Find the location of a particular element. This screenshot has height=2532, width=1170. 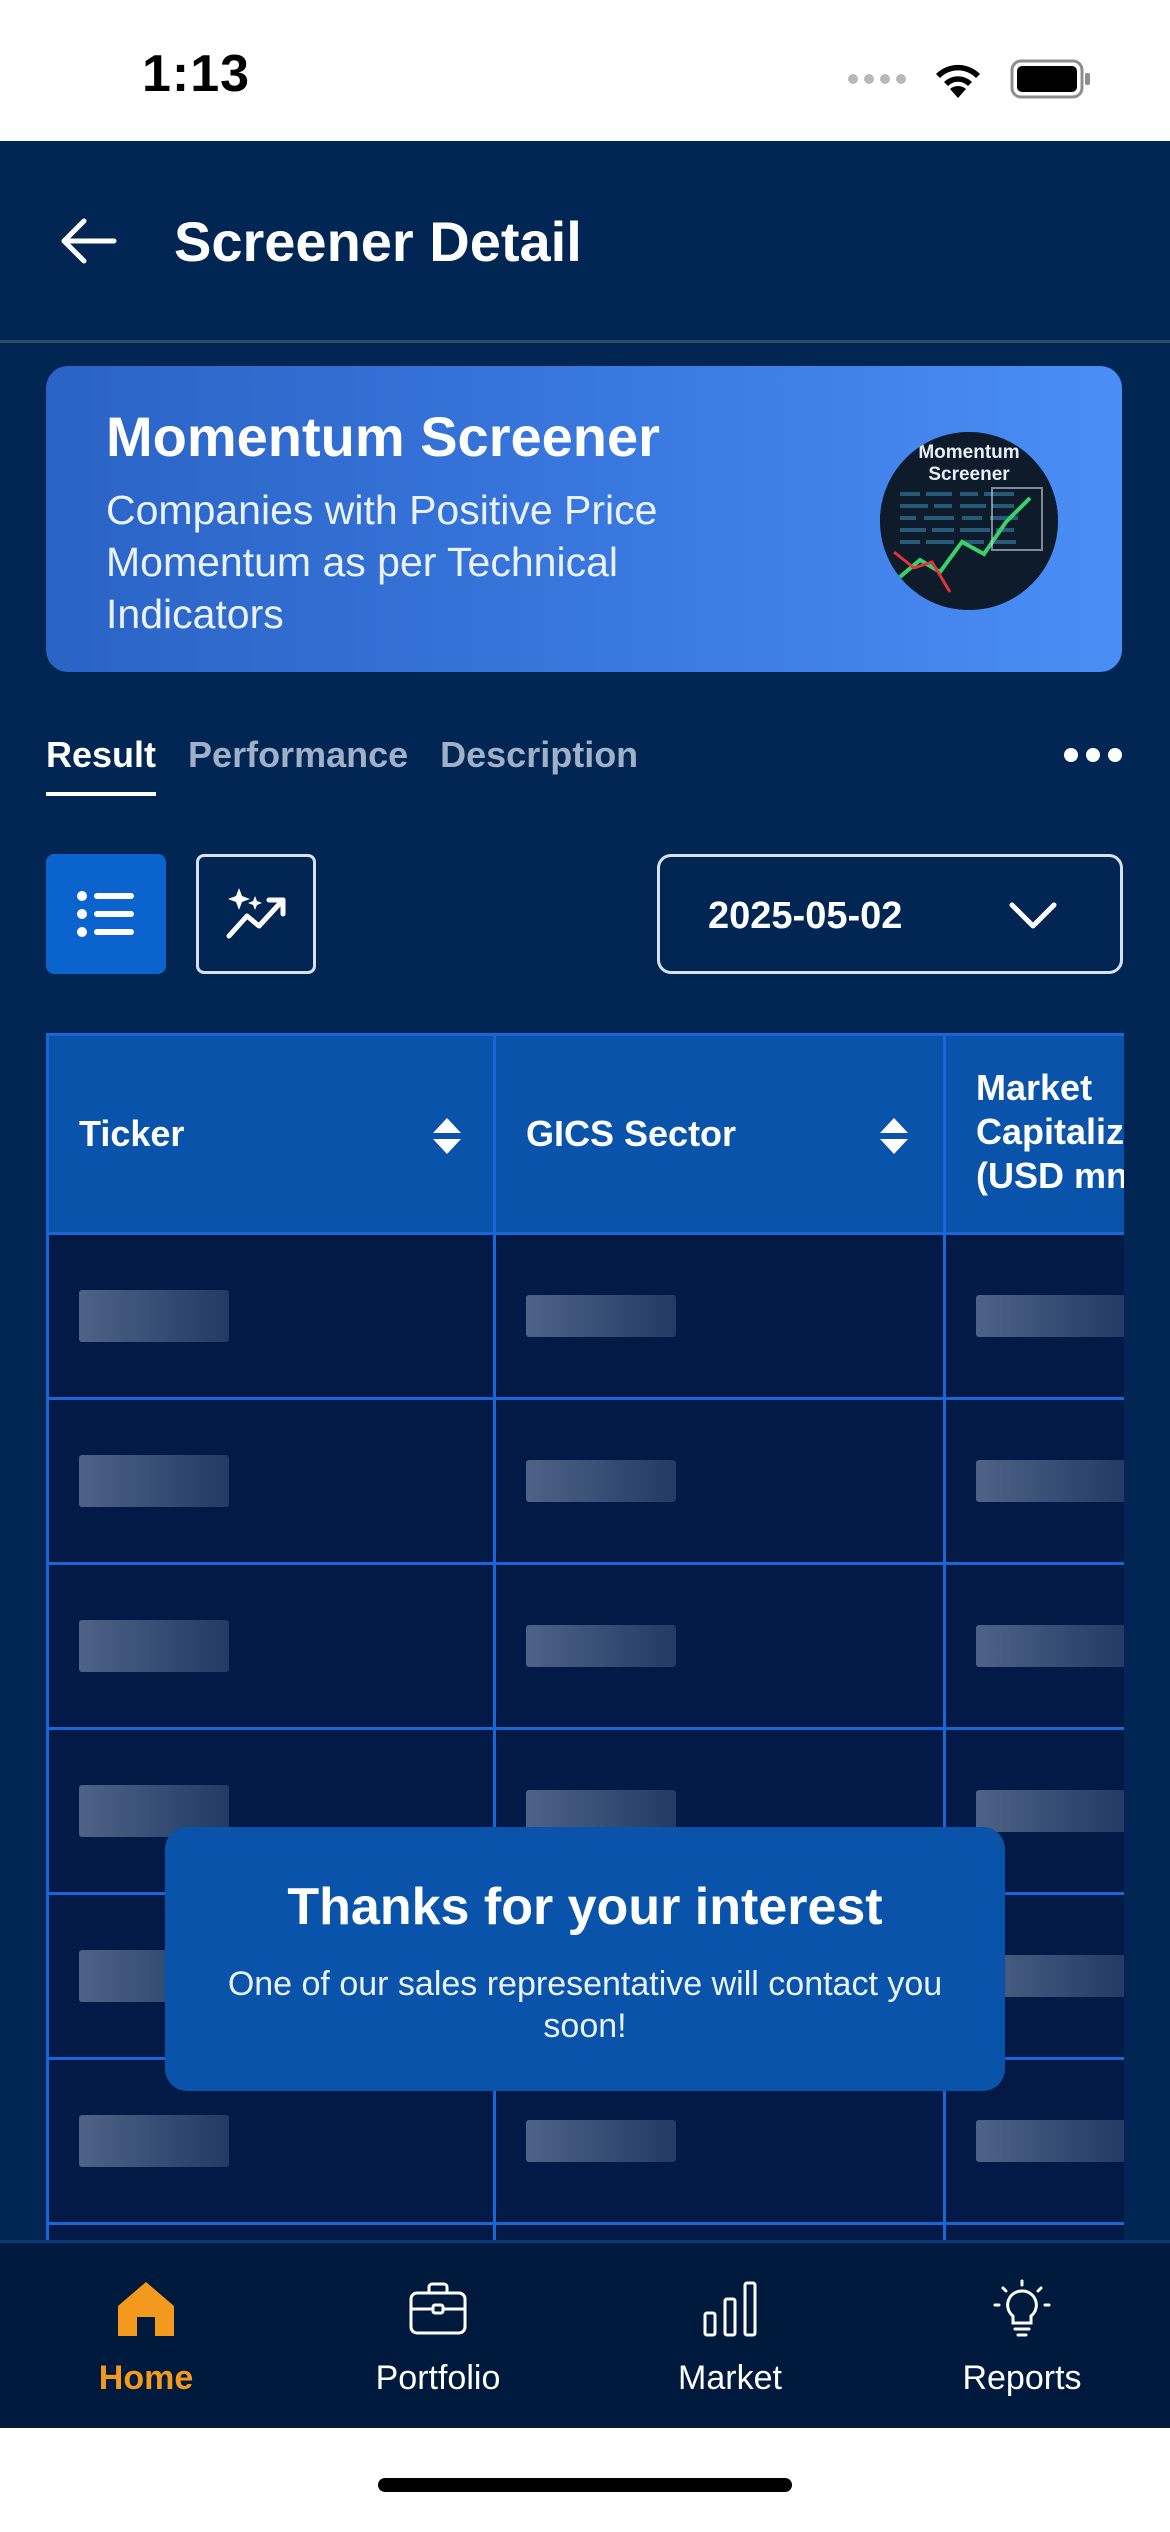

column-label: Ticker is located at coordinates (132, 1133).